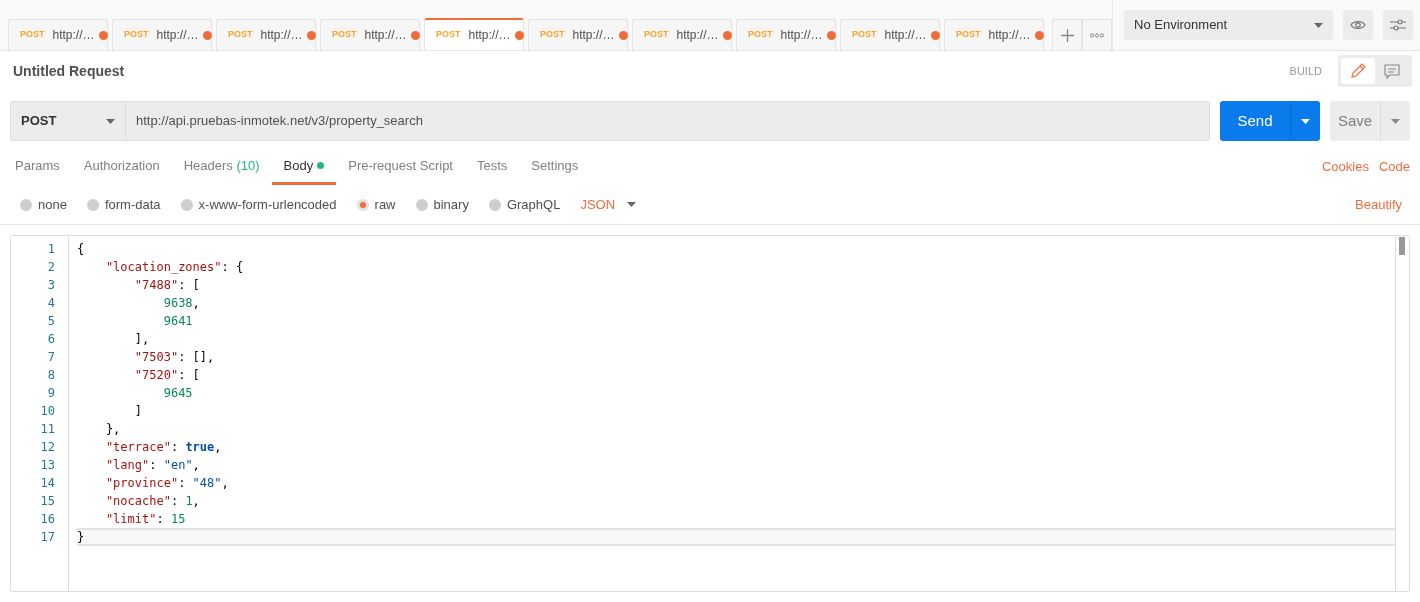 Image resolution: width=1420 pixels, height=602 pixels. Describe the element at coordinates (451, 204) in the screenshot. I see `radio-label: binary` at that location.